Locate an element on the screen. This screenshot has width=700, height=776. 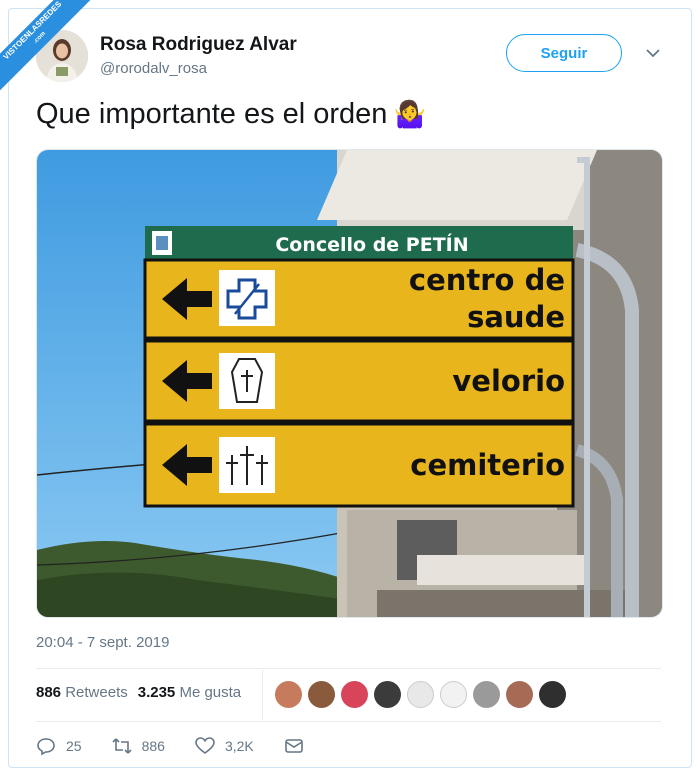
sign-header: Concello de PETÍN is located at coordinates (371, 244).